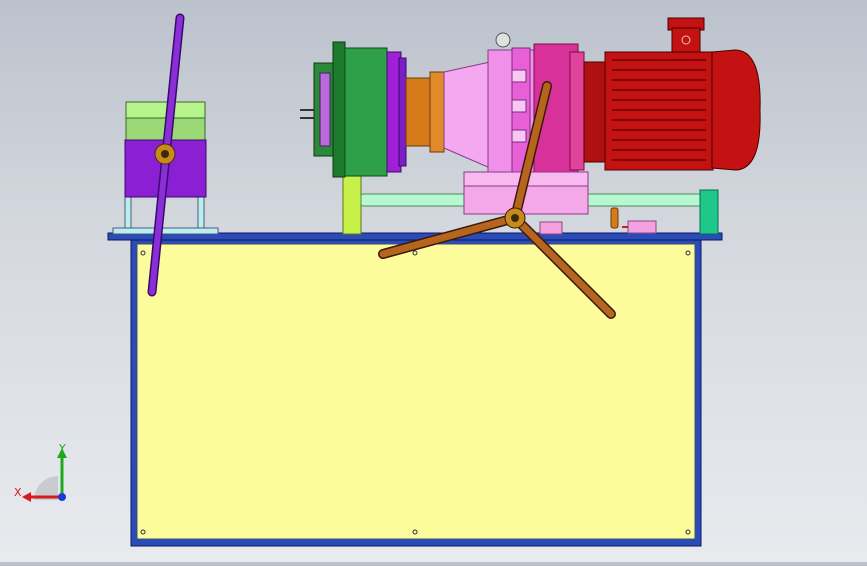 This screenshot has width=867, height=566. What do you see at coordinates (62, 448) in the screenshot?
I see `y-axis-label: Y` at bounding box center [62, 448].